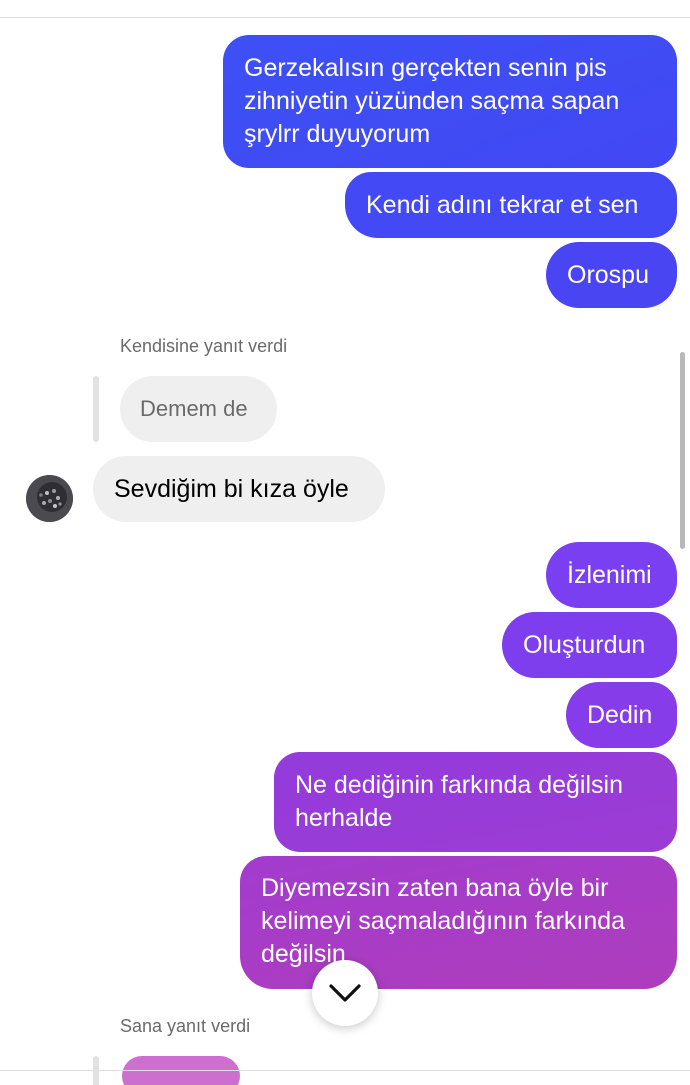 The image size is (690, 1085). I want to click on message-line: kelimeyi saçmaladığının farkında, so click(443, 921).